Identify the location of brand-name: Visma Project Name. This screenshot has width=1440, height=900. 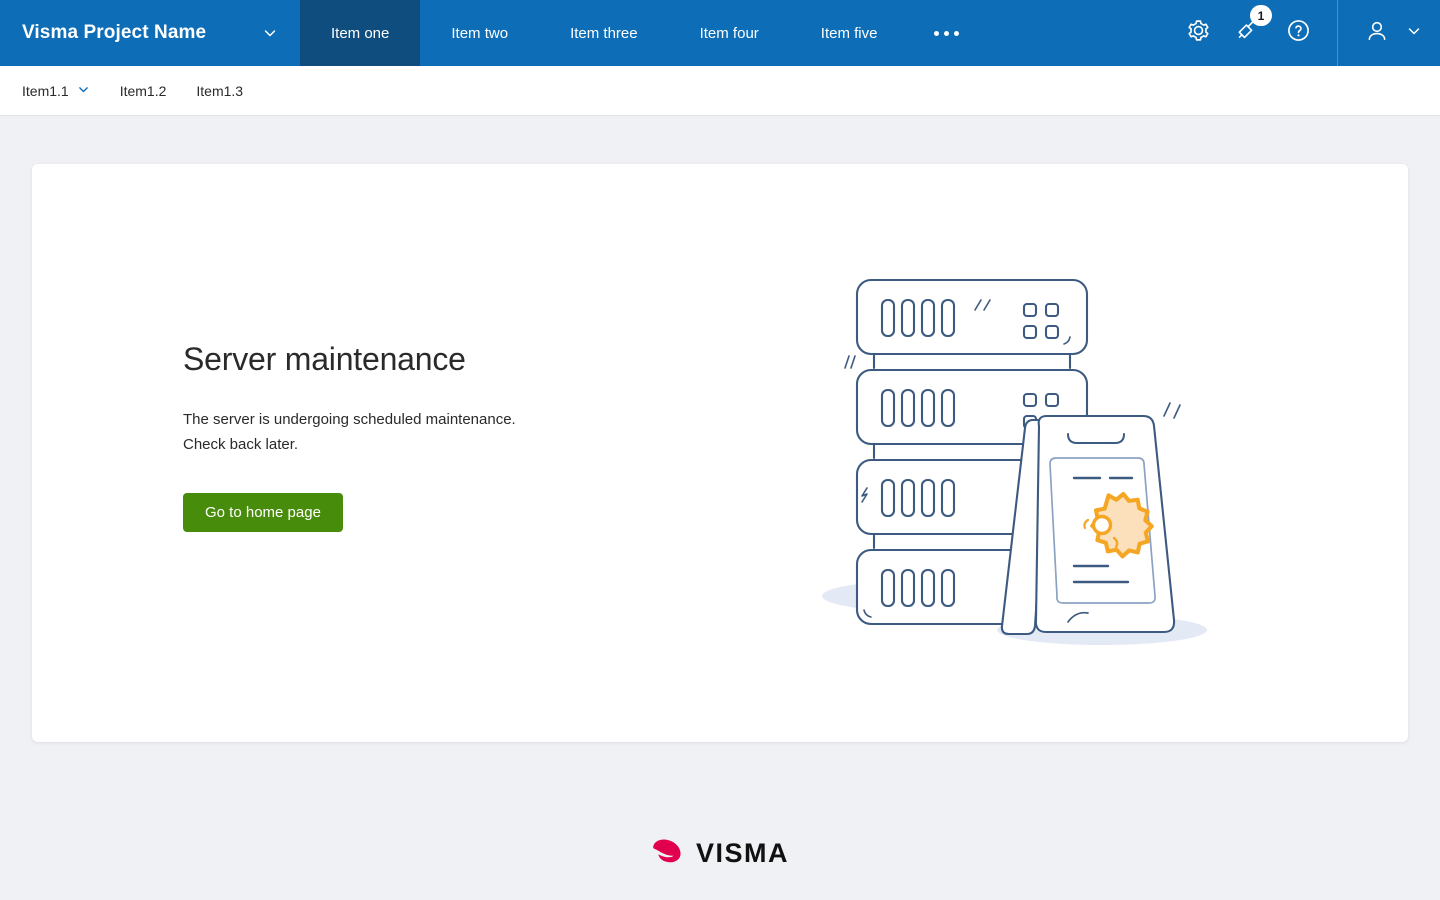
(114, 32).